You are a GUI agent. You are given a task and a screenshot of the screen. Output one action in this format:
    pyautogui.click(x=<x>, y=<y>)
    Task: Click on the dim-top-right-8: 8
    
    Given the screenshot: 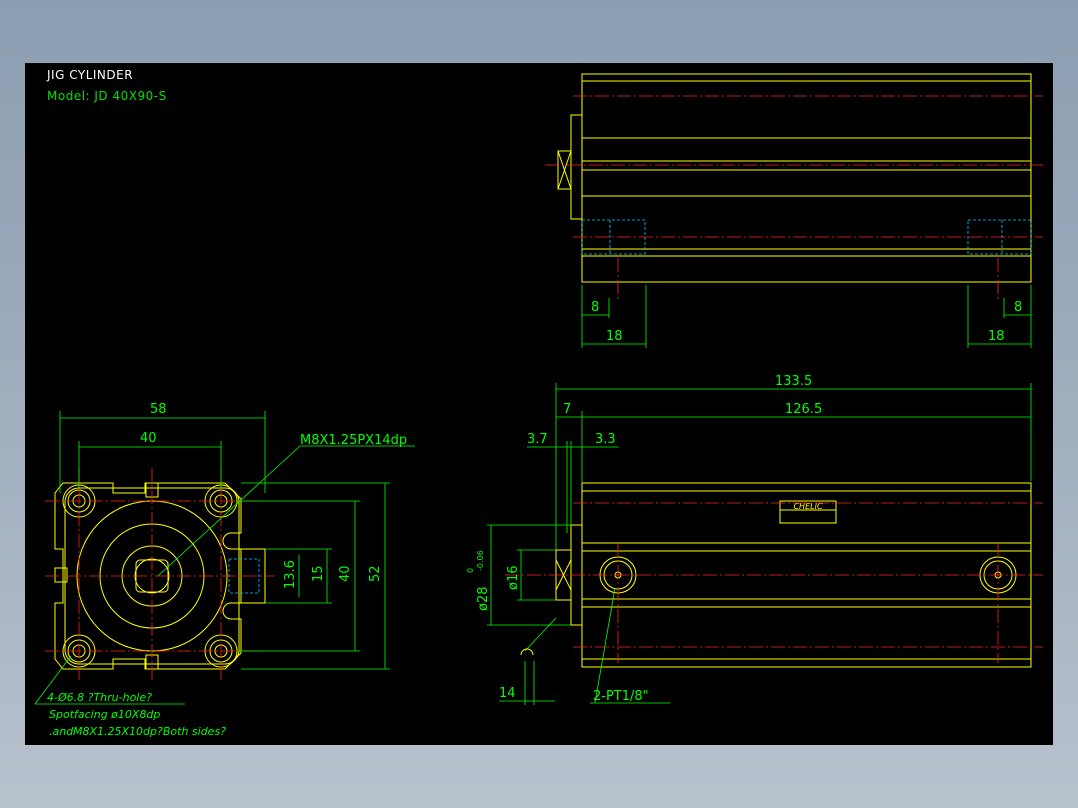 What is the action you would take?
    pyautogui.click(x=1018, y=307)
    